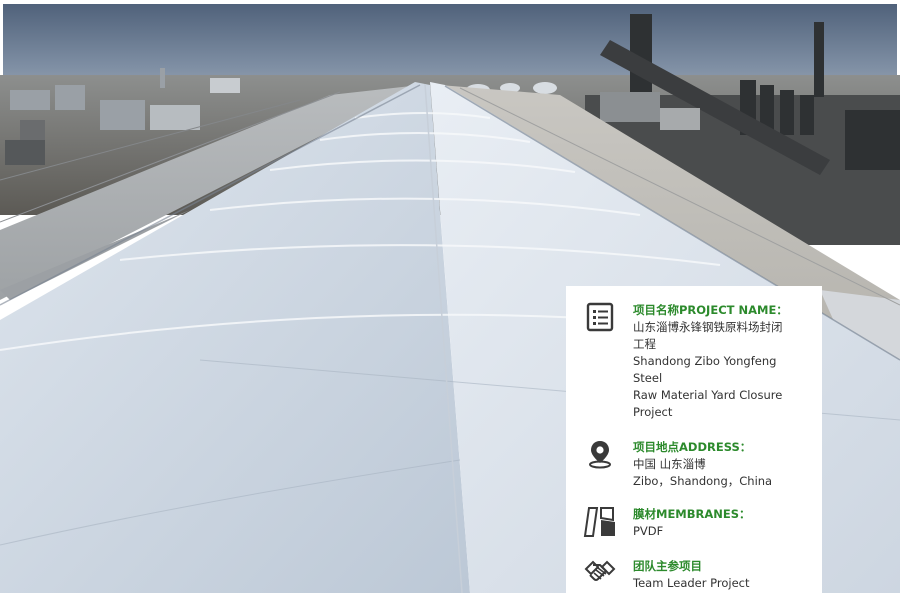 This screenshot has height=594, width=900. I want to click on project-membranes-title: 膜材MEMBRANES：, so click(692, 514).